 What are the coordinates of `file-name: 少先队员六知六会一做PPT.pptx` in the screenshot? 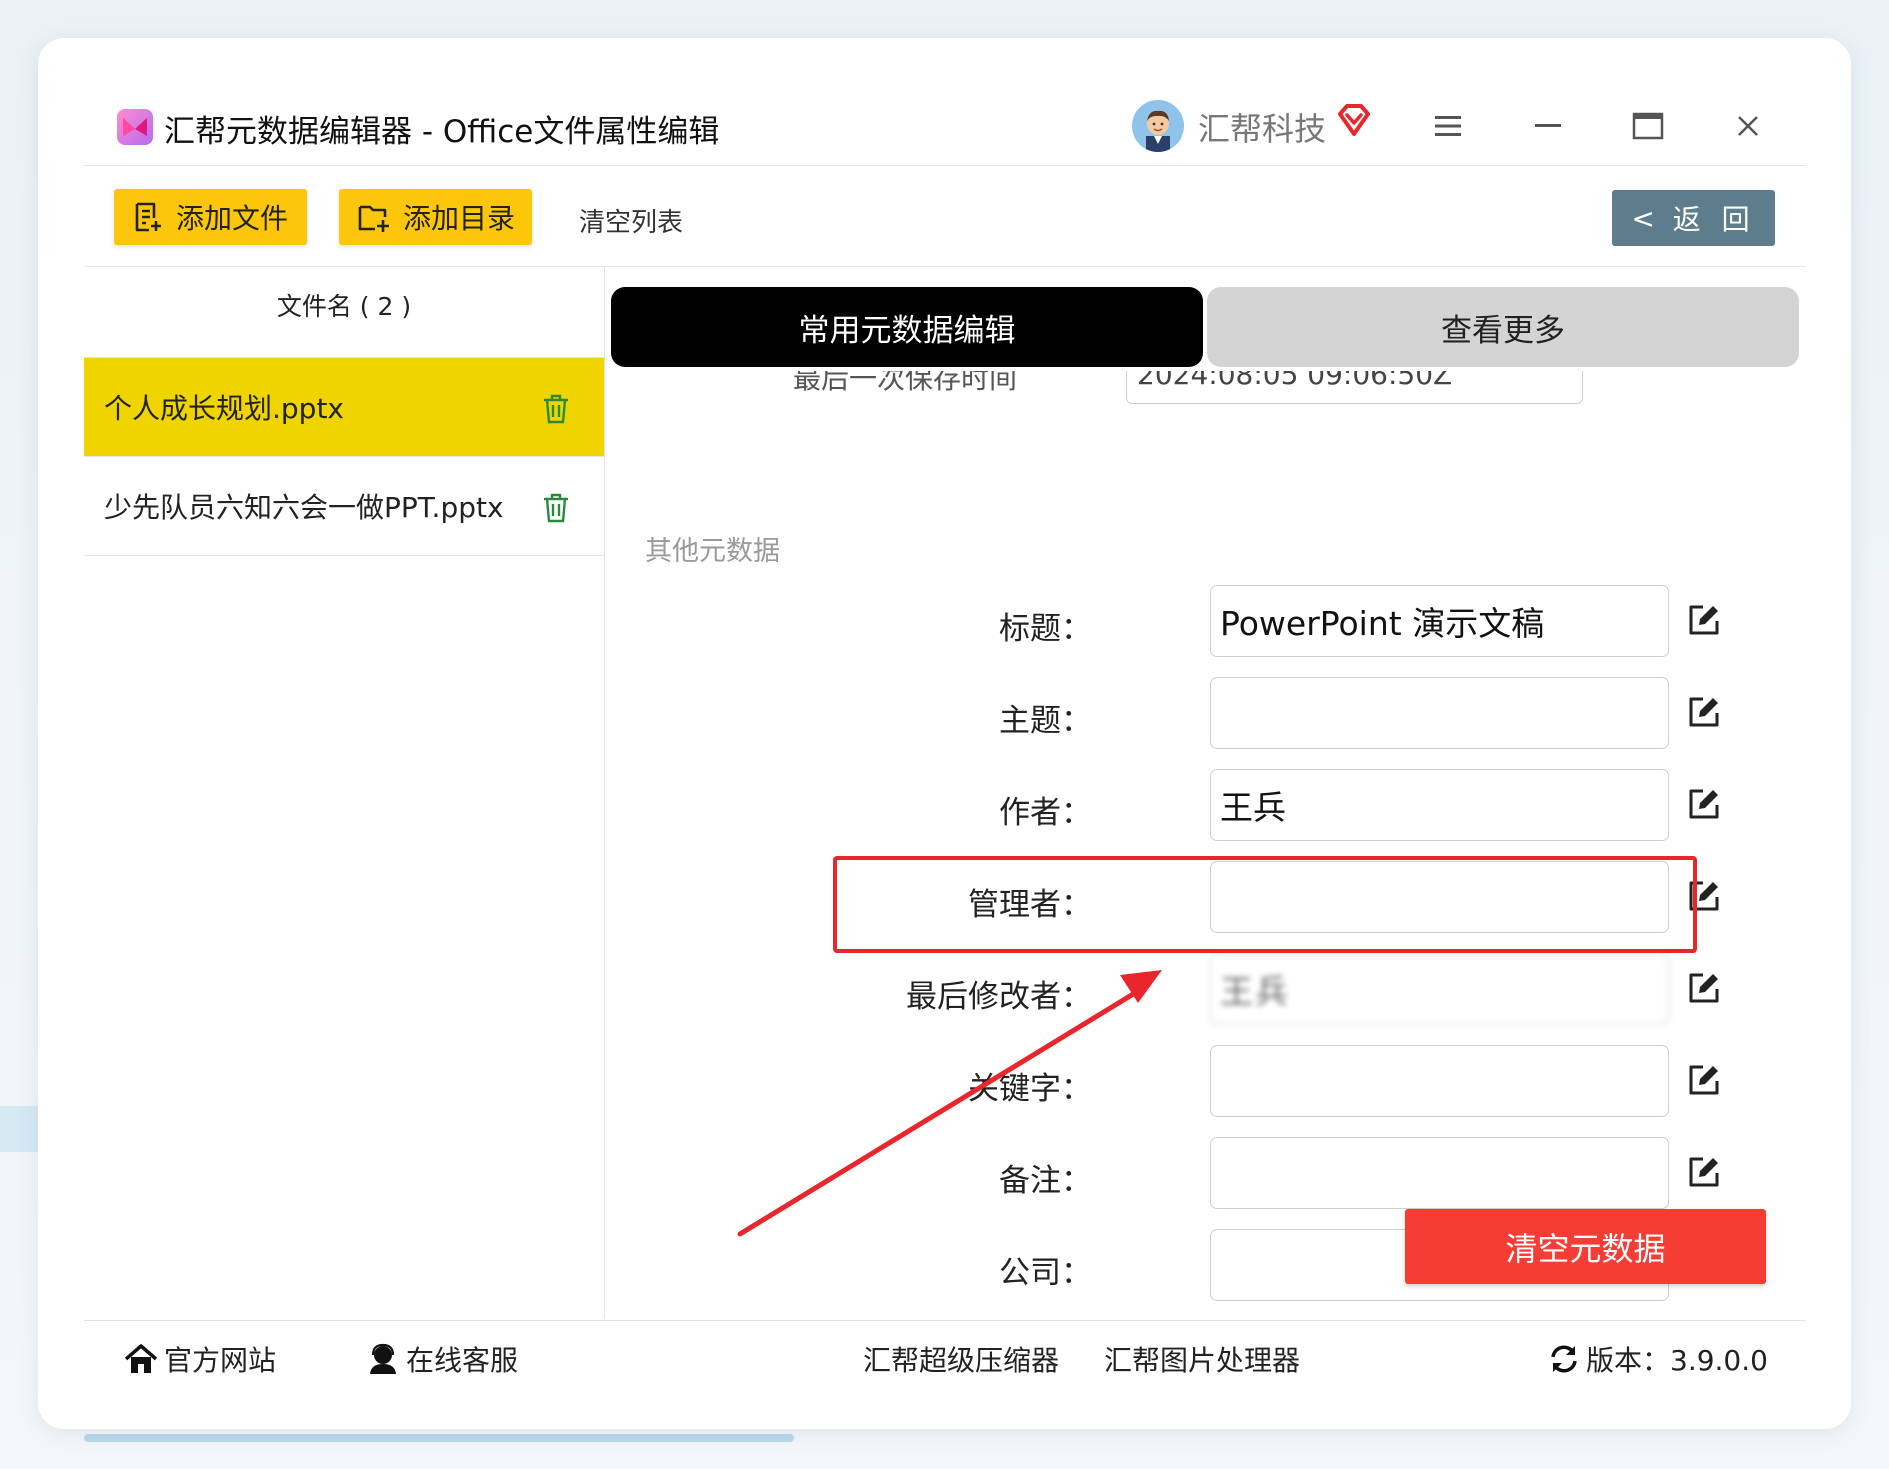 It's located at (304, 507).